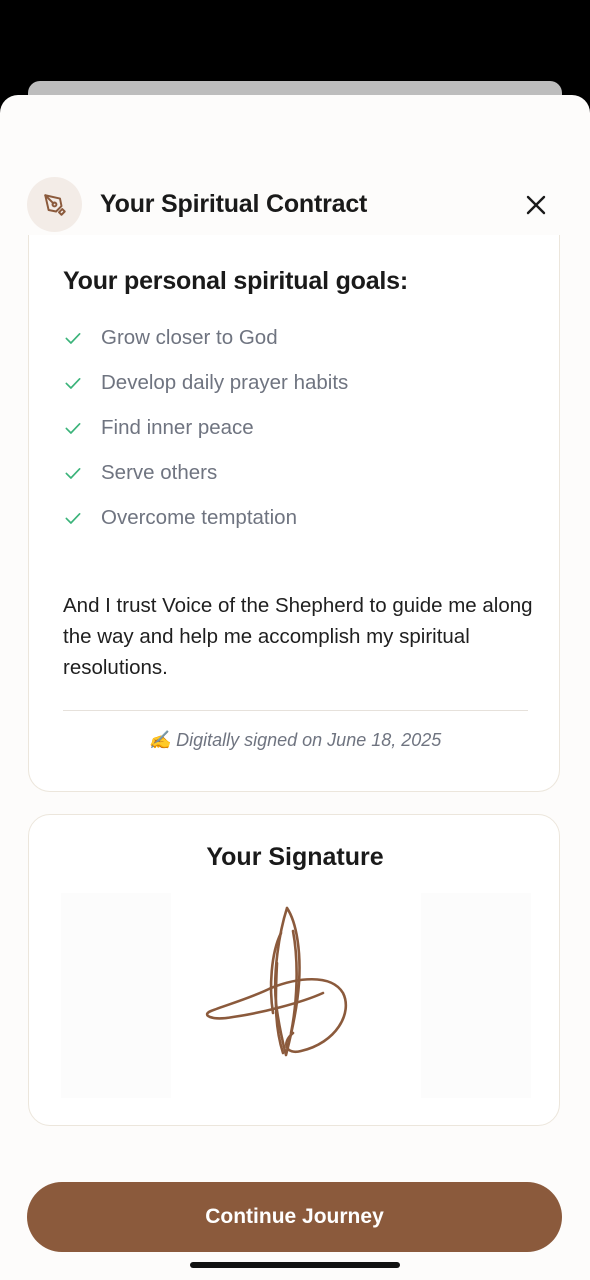 The image size is (590, 1280). What do you see at coordinates (159, 472) in the screenshot?
I see `goal-label: Serve others` at bounding box center [159, 472].